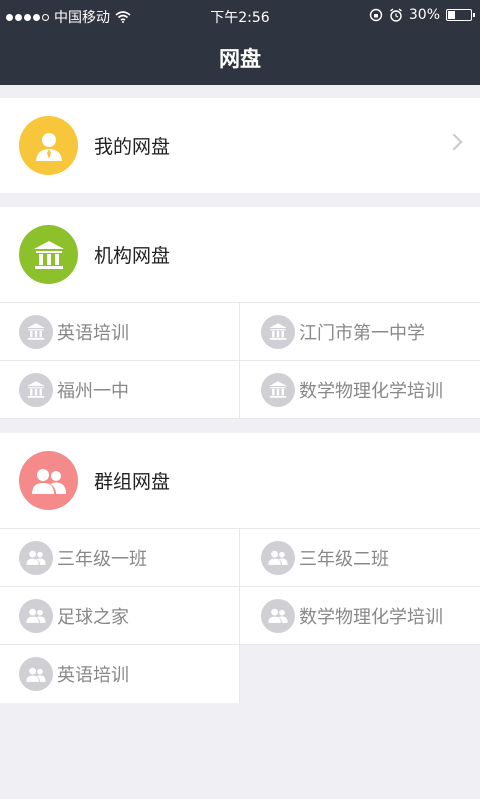 The height and width of the screenshot is (799, 480). What do you see at coordinates (460, 15) in the screenshot?
I see `battery-icon` at bounding box center [460, 15].